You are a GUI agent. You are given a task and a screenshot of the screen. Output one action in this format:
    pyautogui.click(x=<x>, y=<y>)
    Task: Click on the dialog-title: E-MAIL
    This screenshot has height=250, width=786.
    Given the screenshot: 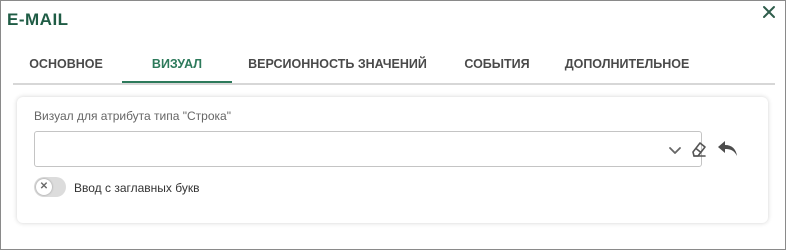 What is the action you would take?
    pyautogui.click(x=38, y=19)
    